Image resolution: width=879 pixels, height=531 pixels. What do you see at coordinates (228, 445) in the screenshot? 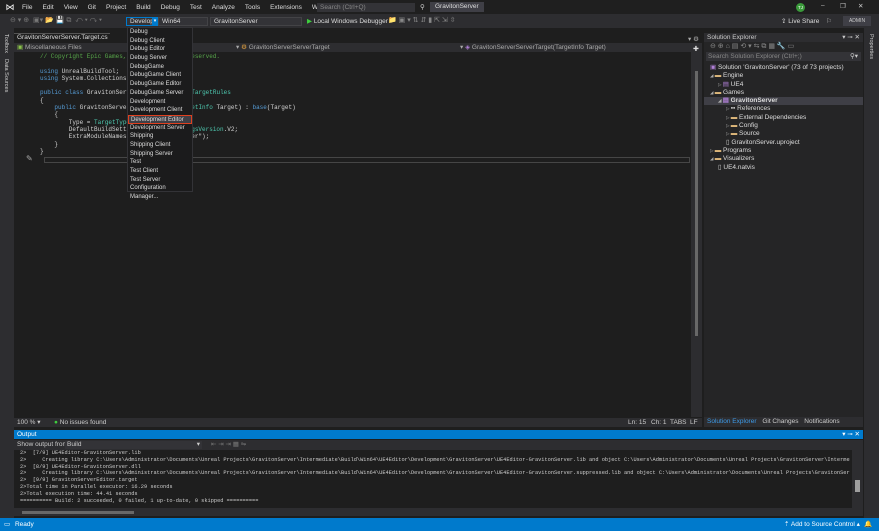
I see `output-toolbar-icons: ⇤ ⇥ ⇥ ▦ ⇋` at bounding box center [228, 445].